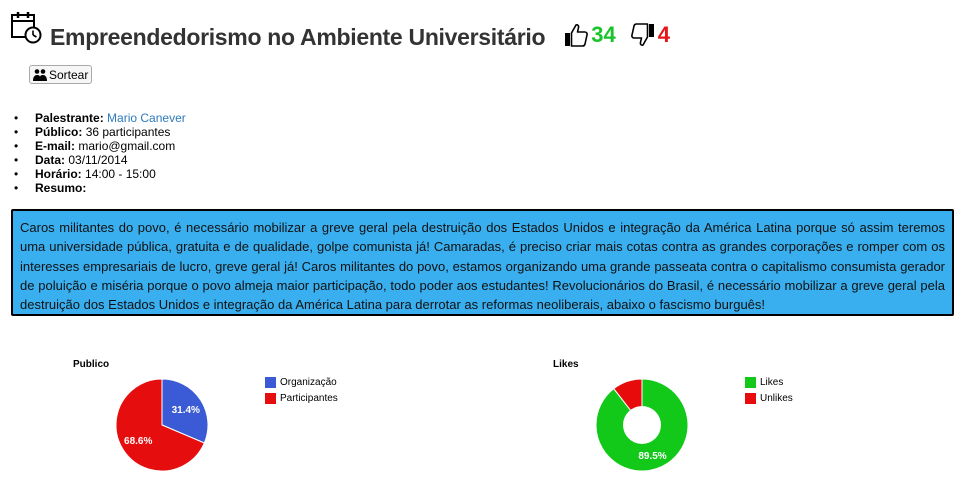  Describe the element at coordinates (100, 118) in the screenshot. I see `info-speaker: Palestrante: Mario Canever` at that location.